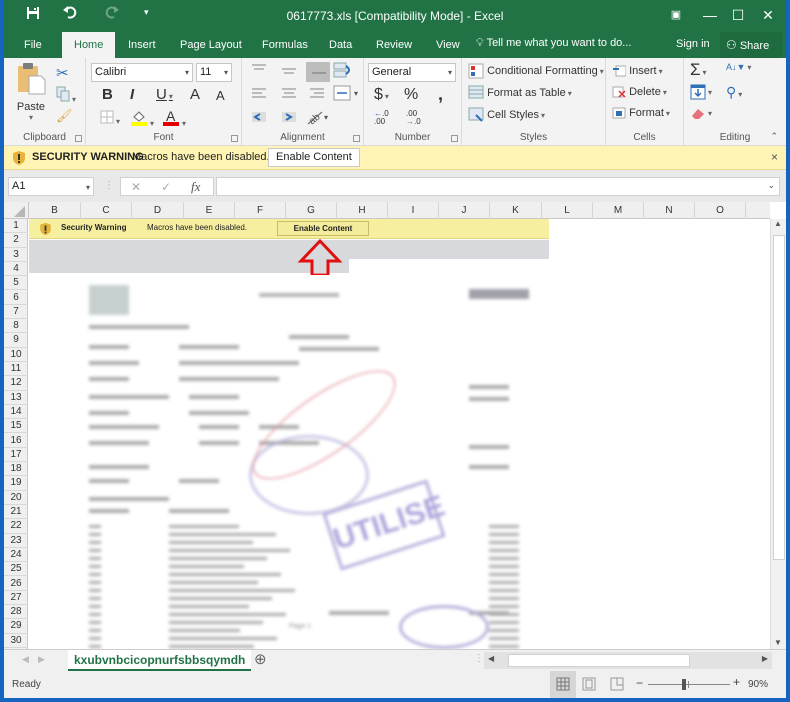 This screenshot has height=702, width=790. I want to click on column-header: L, so click(567, 210).